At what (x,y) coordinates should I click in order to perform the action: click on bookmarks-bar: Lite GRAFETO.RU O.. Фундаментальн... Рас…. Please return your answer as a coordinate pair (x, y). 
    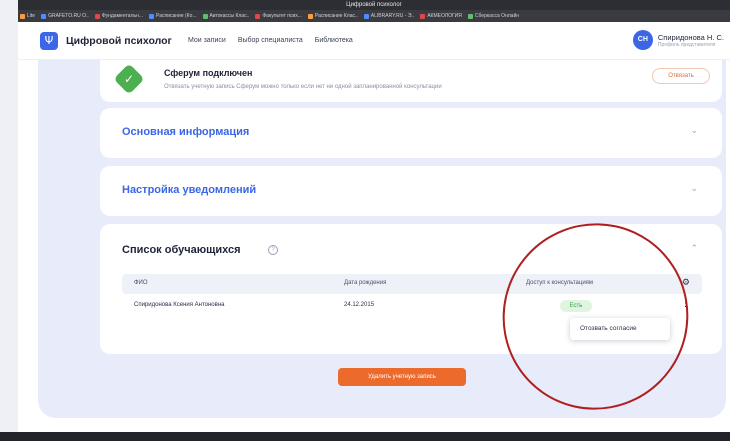
    Looking at the image, I should click on (374, 16).